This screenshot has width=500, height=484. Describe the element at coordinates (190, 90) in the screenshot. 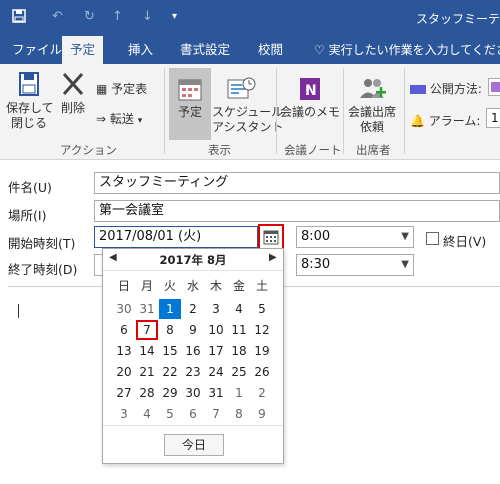

I see `appointment-icon` at that location.